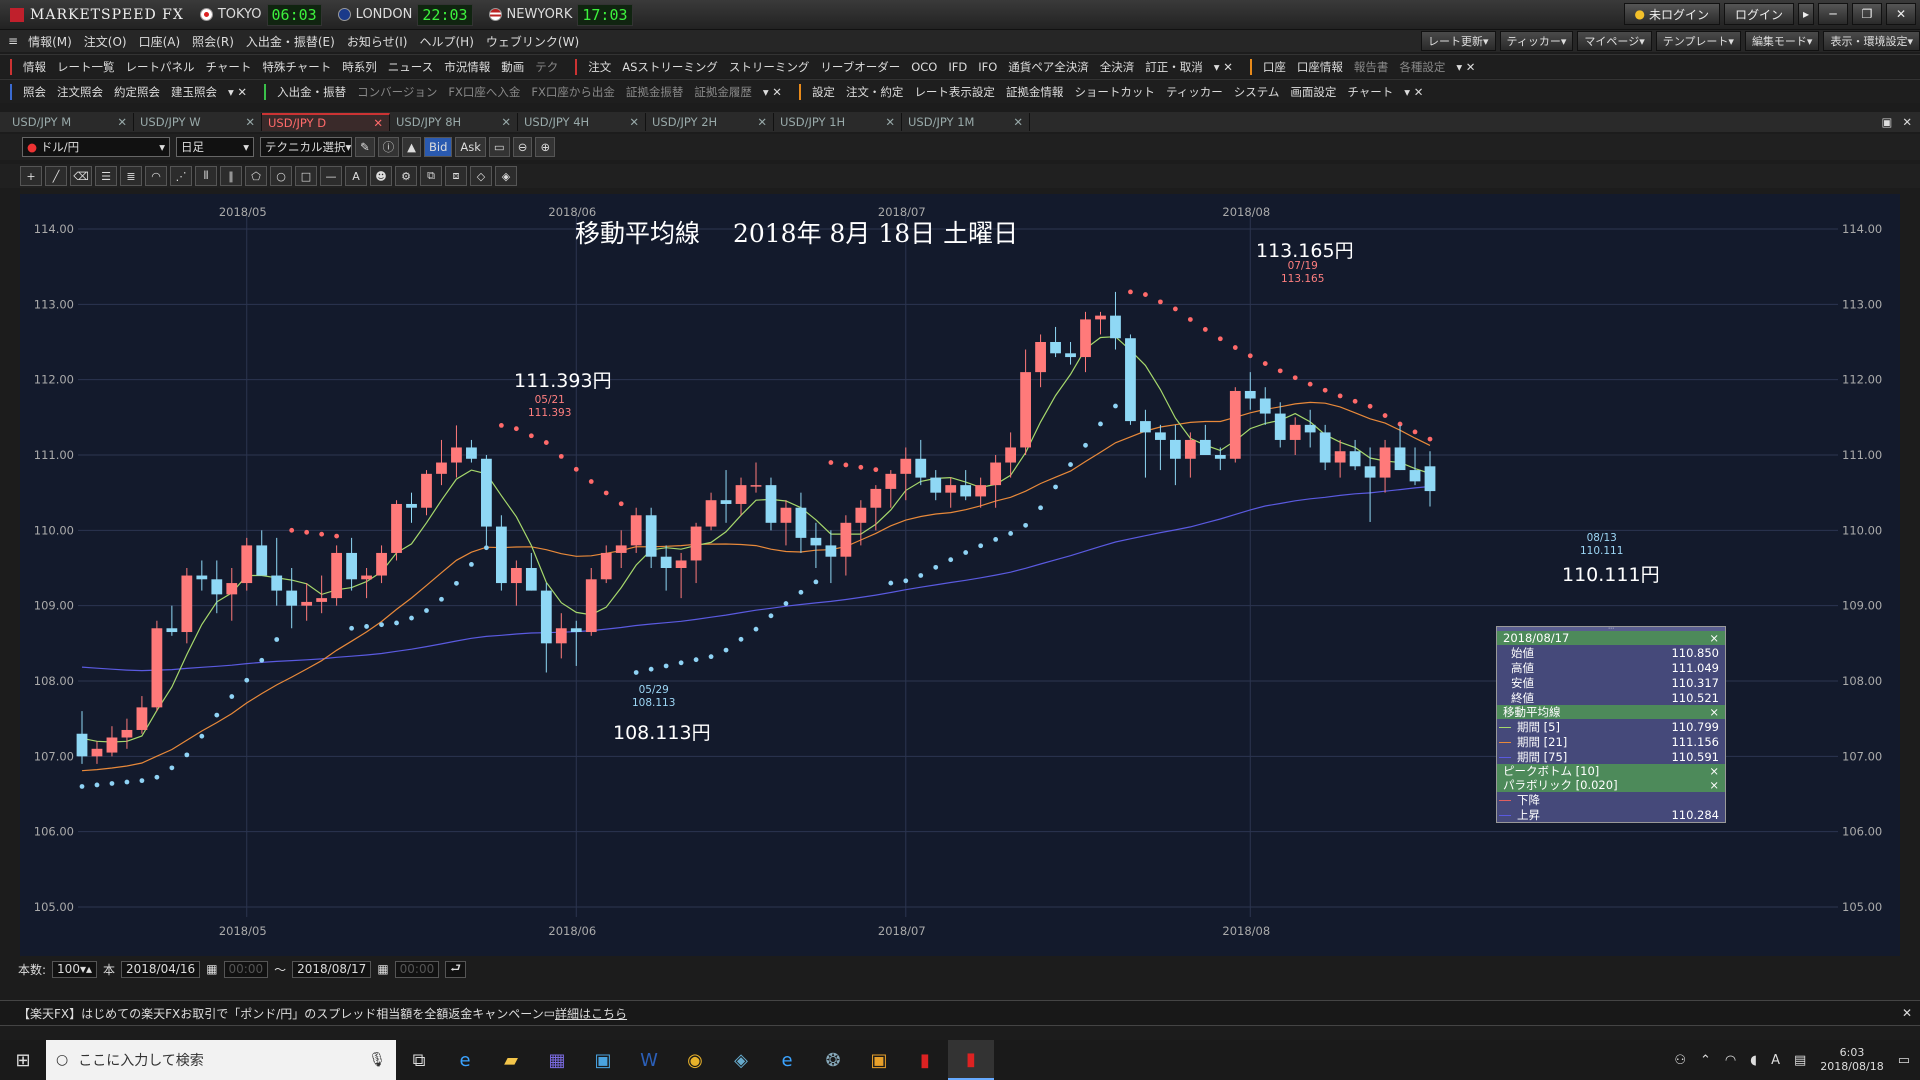 The image size is (1920, 1080). I want to click on tab-usdjpy-1m: USD/JPY 1M ✕, so click(966, 122).